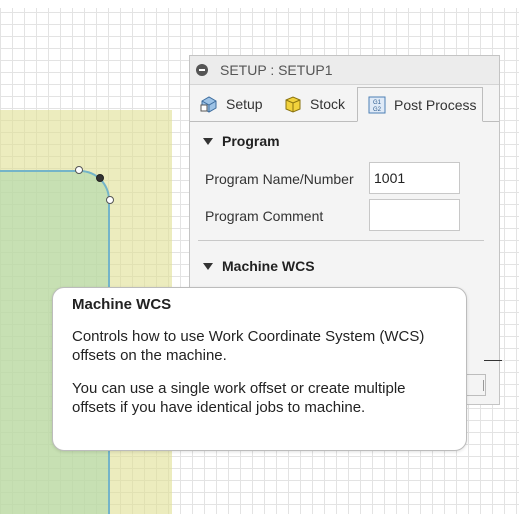 The height and width of the screenshot is (514, 519). I want to click on tab-stock-label: Stock, so click(328, 103).